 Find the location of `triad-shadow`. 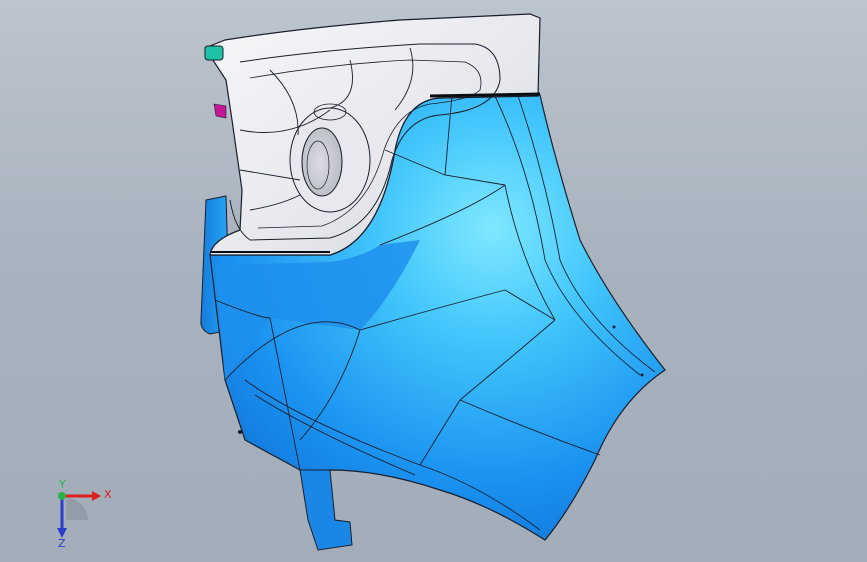

triad-shadow is located at coordinates (77, 509).